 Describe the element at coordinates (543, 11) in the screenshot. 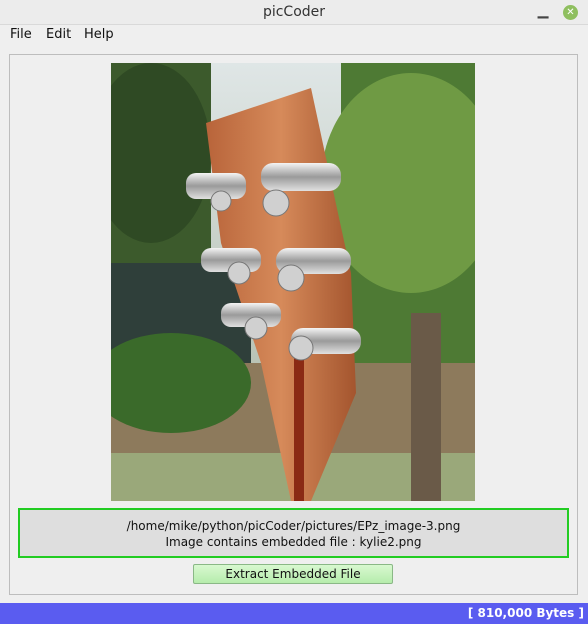

I see `minimize-icon: ▁` at that location.